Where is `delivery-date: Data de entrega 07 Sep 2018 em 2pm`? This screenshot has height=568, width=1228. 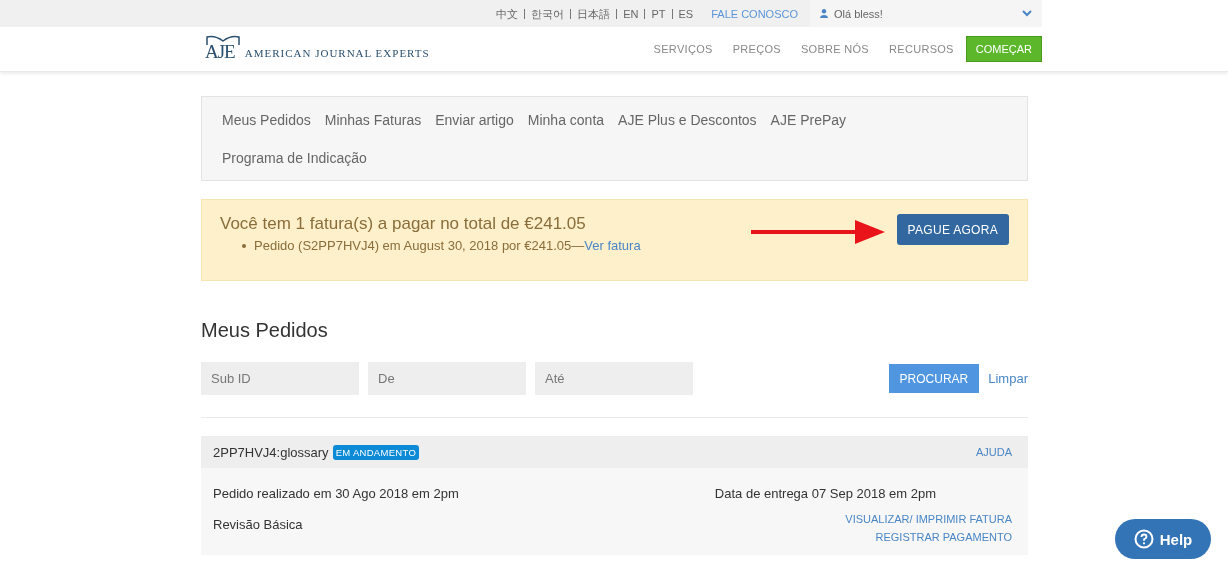 delivery-date: Data de entrega 07 Sep 2018 em 2pm is located at coordinates (825, 493).